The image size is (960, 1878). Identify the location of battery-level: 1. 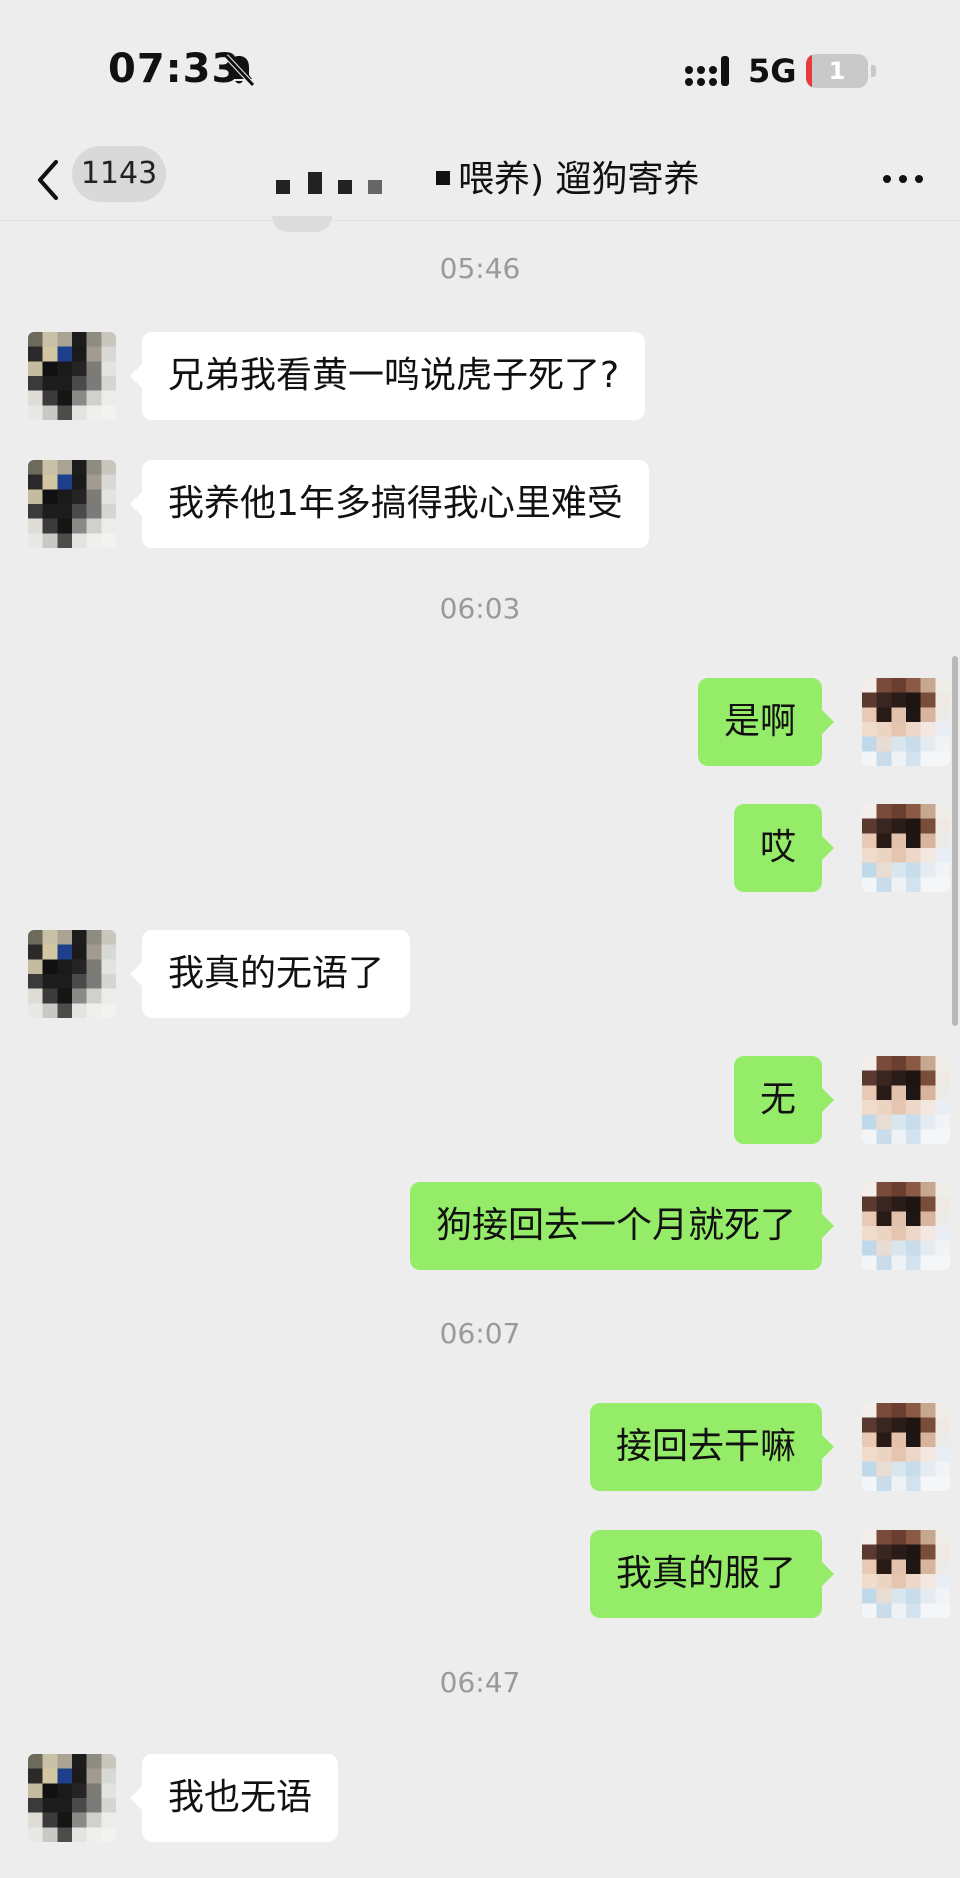
(837, 71).